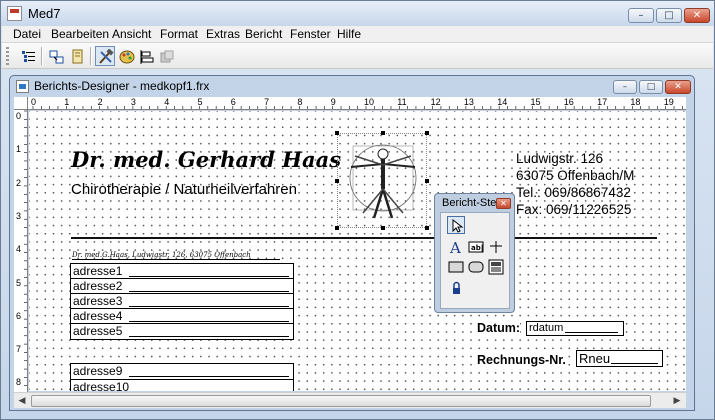 The image size is (715, 420). I want to click on field-icon: ab|, so click(476, 247).